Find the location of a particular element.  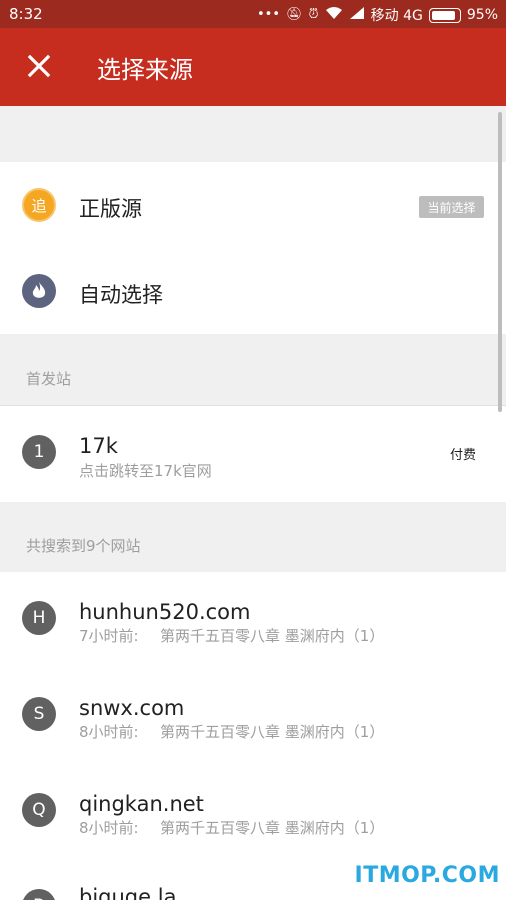

source-option-auto: 自动选择 is located at coordinates (253, 291).